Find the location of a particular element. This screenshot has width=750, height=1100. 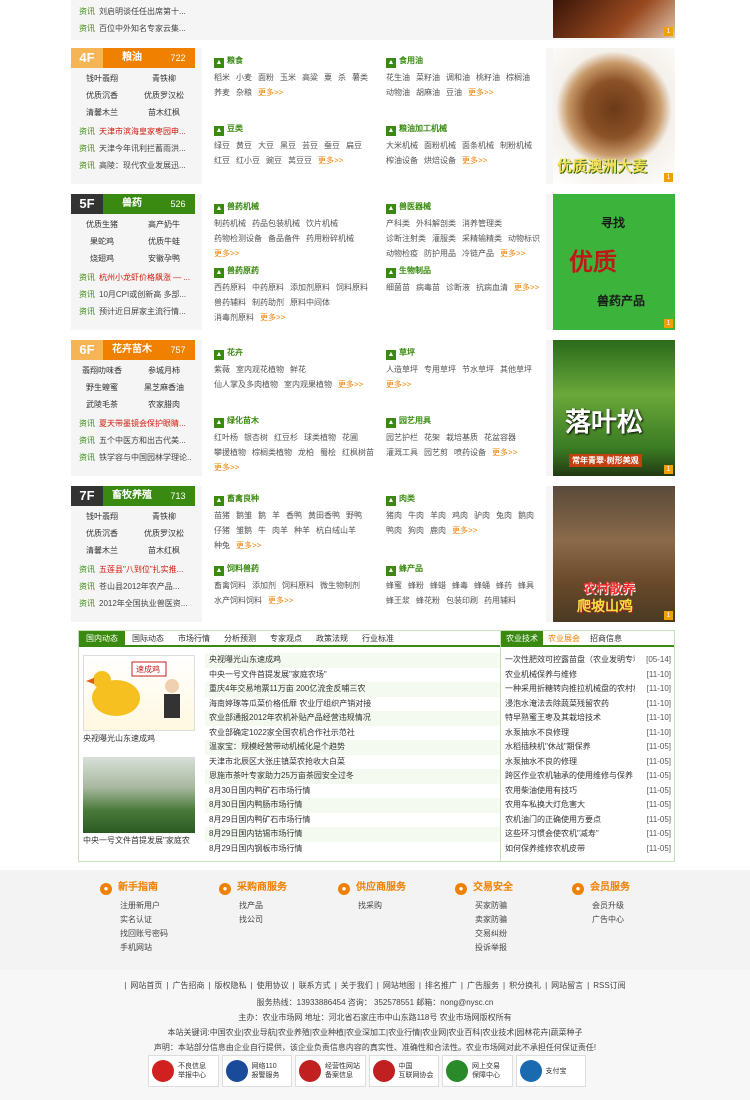

product-link: 农家腊肉 is located at coordinates (164, 404).